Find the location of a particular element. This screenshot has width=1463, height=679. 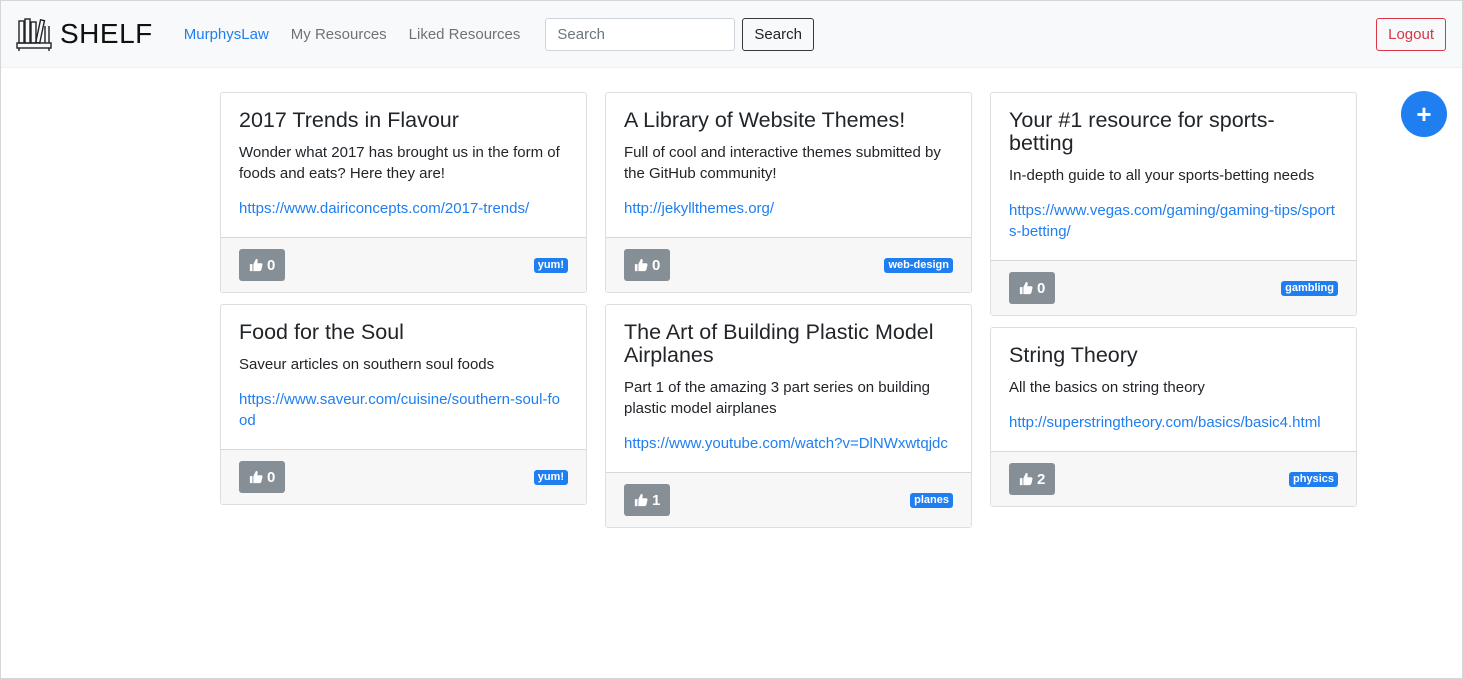

card-title: String Theory is located at coordinates (1073, 355).